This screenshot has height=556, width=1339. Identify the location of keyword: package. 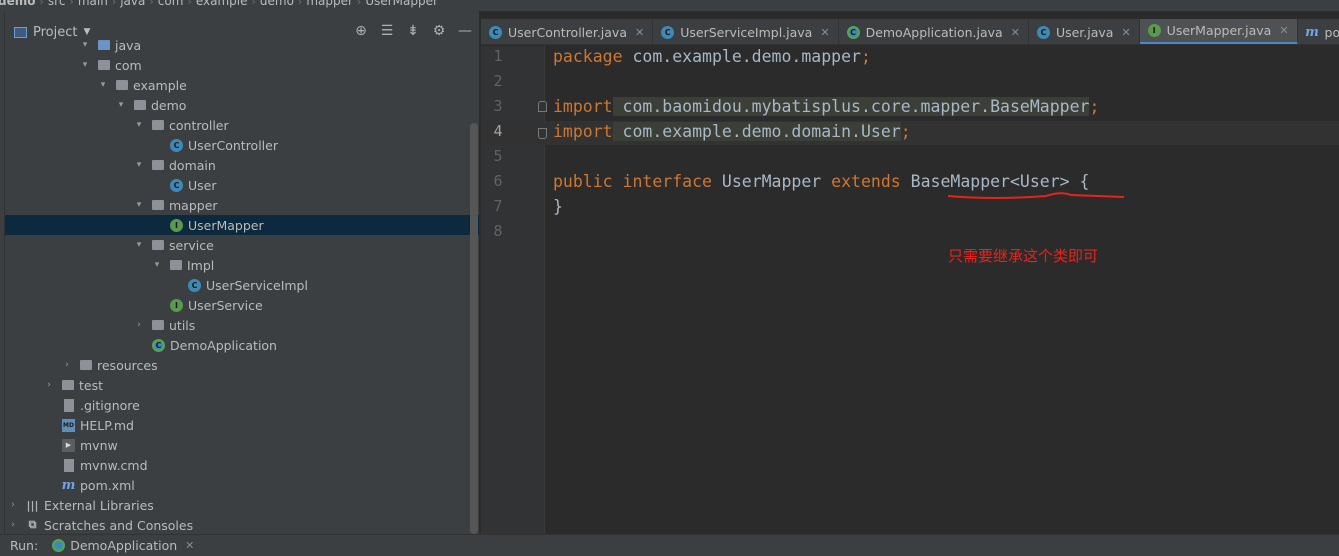
(588, 56).